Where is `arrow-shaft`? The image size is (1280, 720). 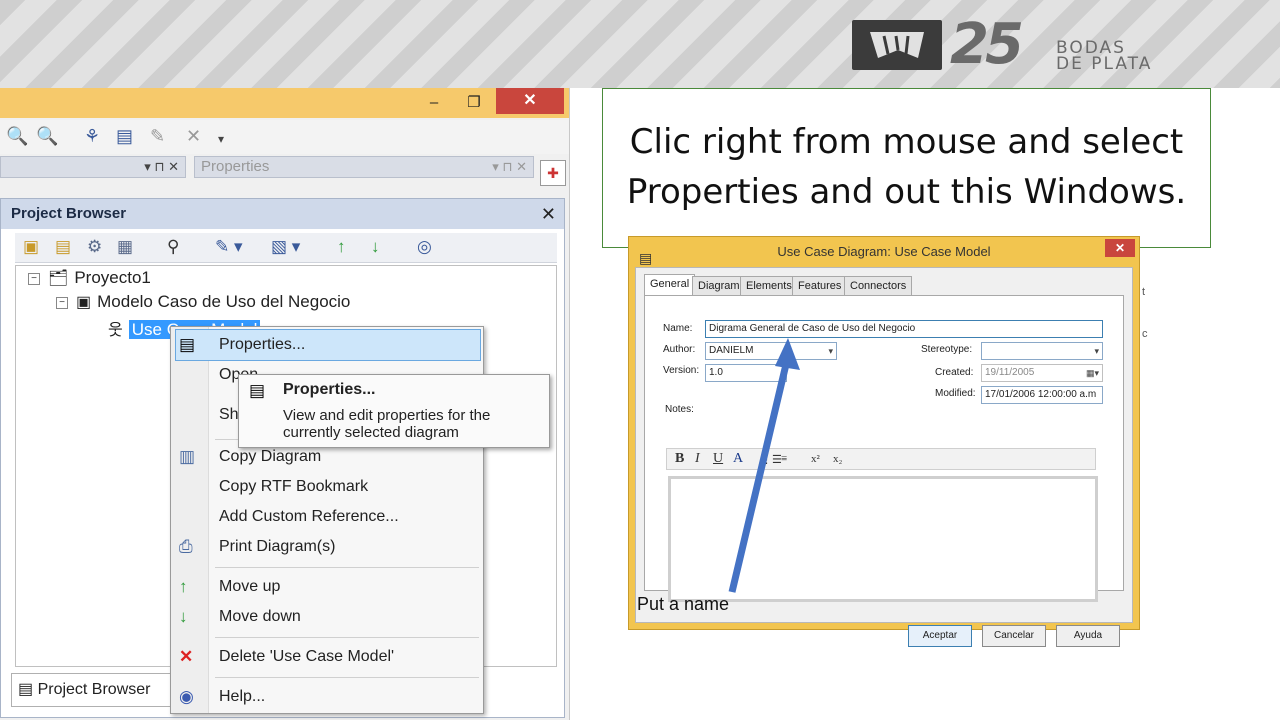 arrow-shaft is located at coordinates (760, 474).